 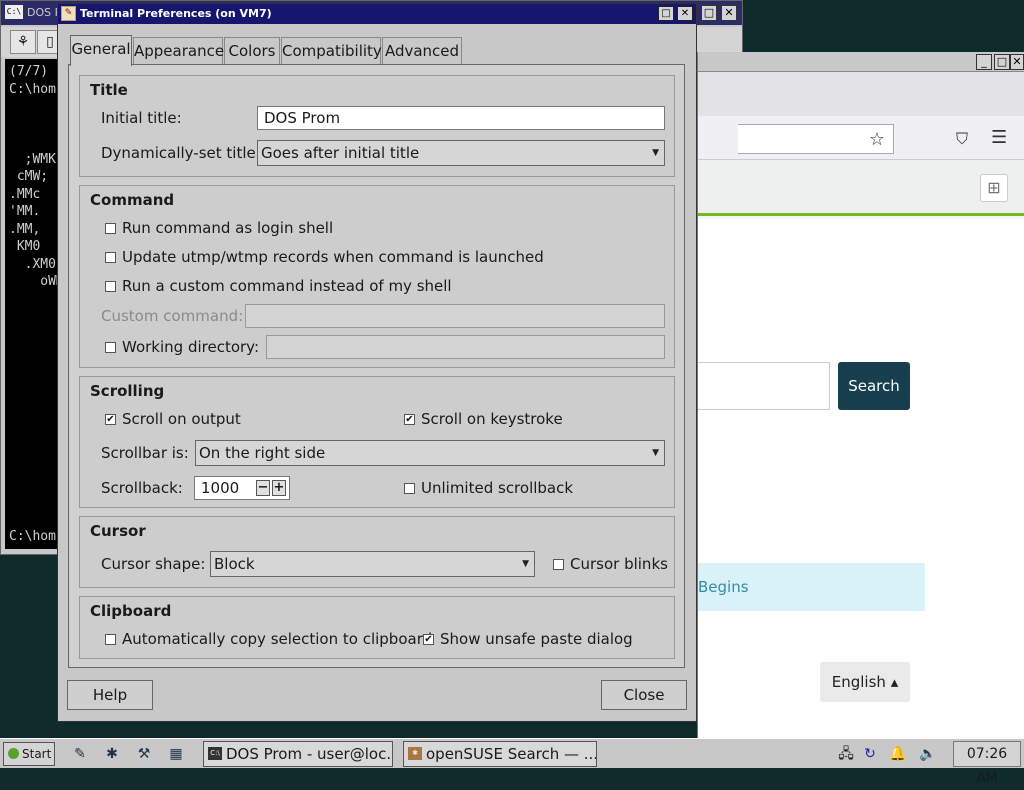 What do you see at coordinates (984, 62) in the screenshot?
I see `browser-minimize-button: _` at bounding box center [984, 62].